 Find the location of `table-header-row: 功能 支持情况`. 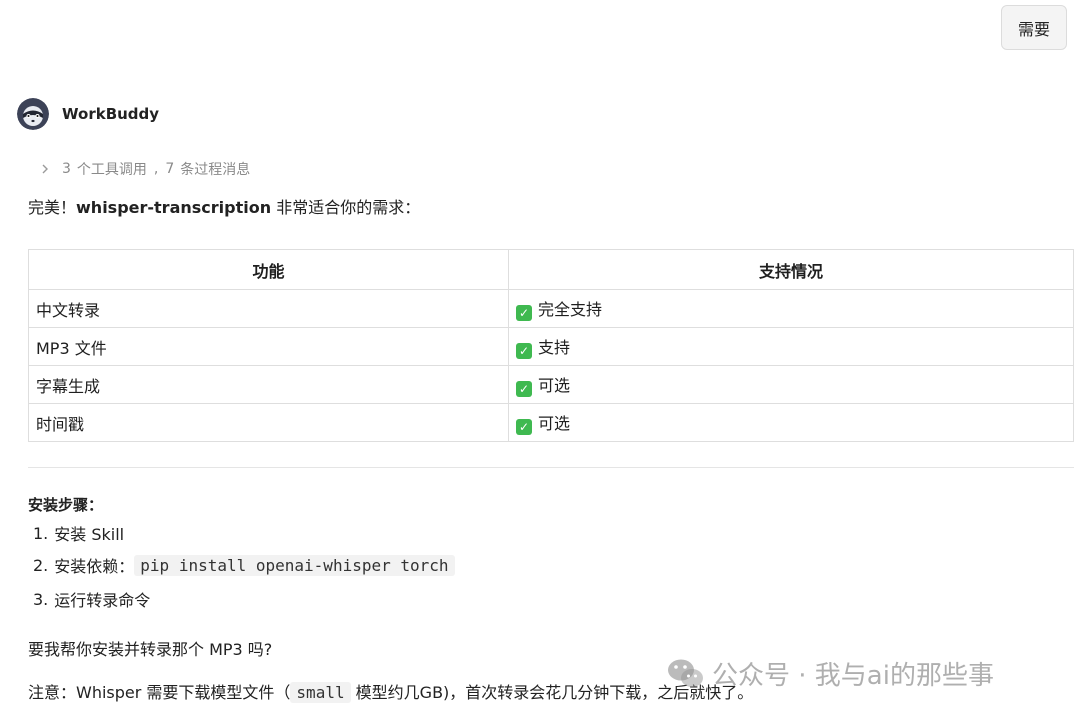

table-header-row: 功能 支持情况 is located at coordinates (551, 269).